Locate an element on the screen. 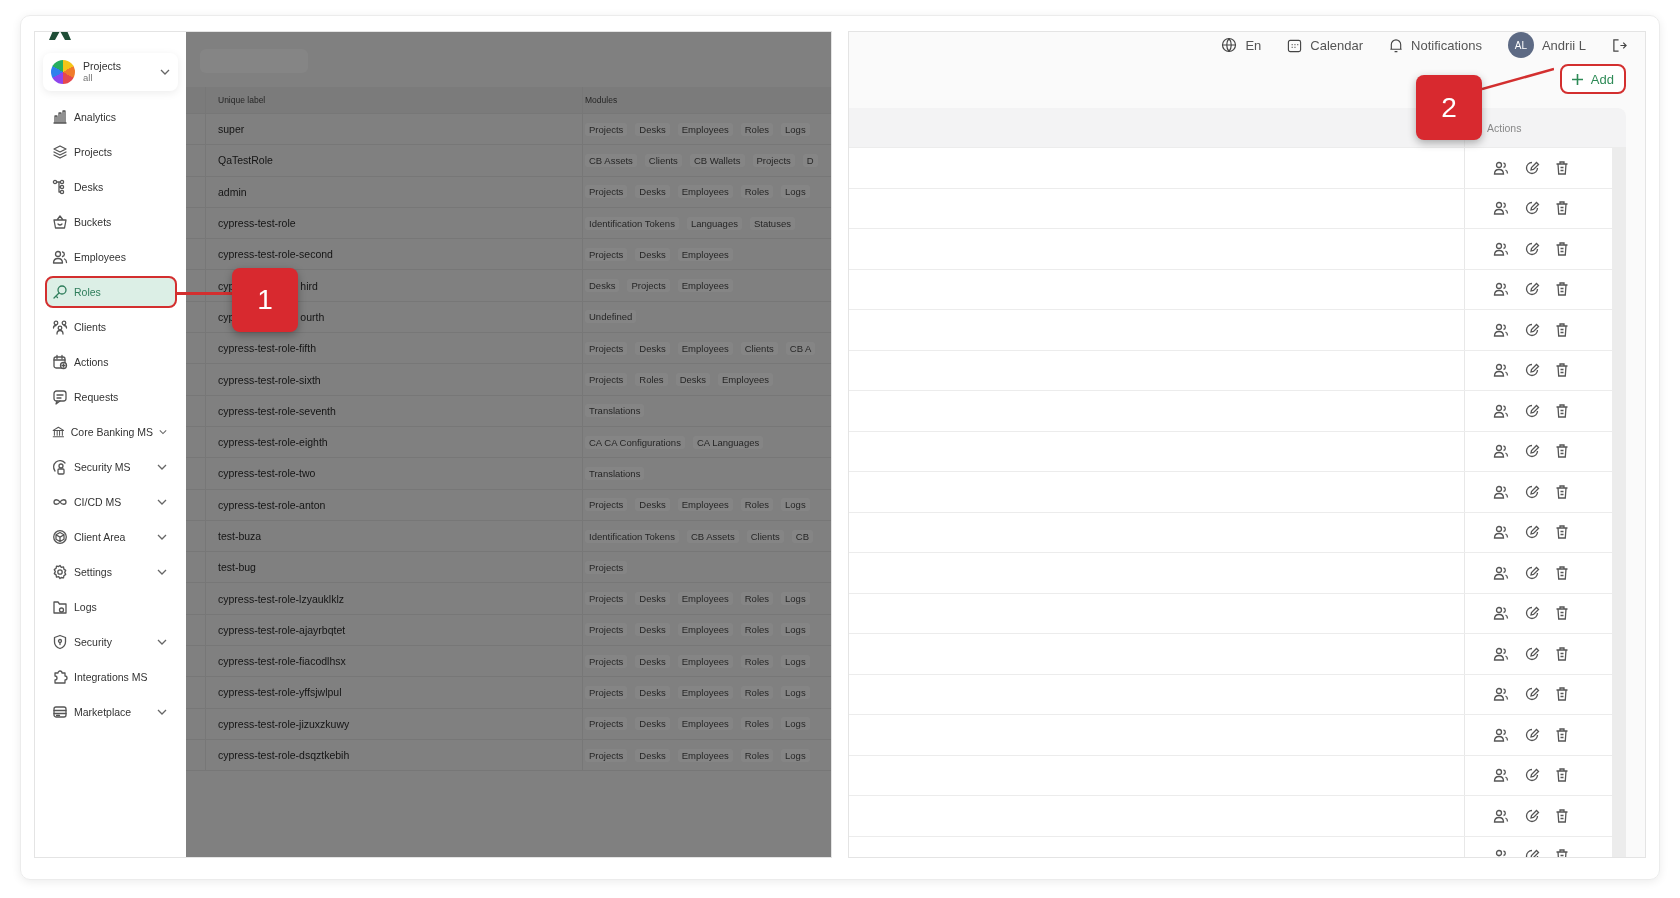  sidebar-item: Desks is located at coordinates (111, 187).